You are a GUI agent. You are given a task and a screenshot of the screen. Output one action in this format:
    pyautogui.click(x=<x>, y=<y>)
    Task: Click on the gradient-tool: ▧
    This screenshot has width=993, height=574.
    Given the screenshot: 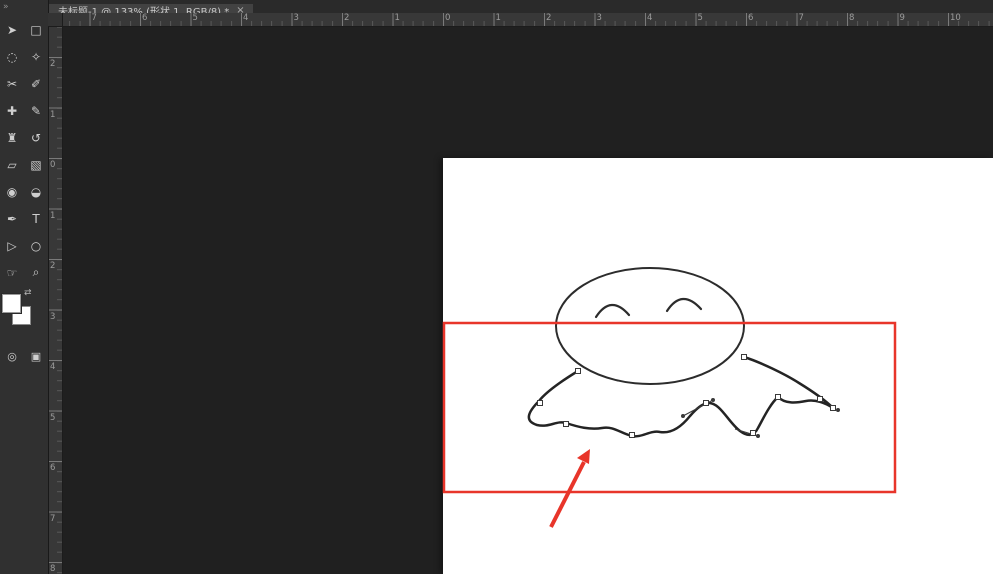 What is the action you would take?
    pyautogui.click(x=36, y=164)
    